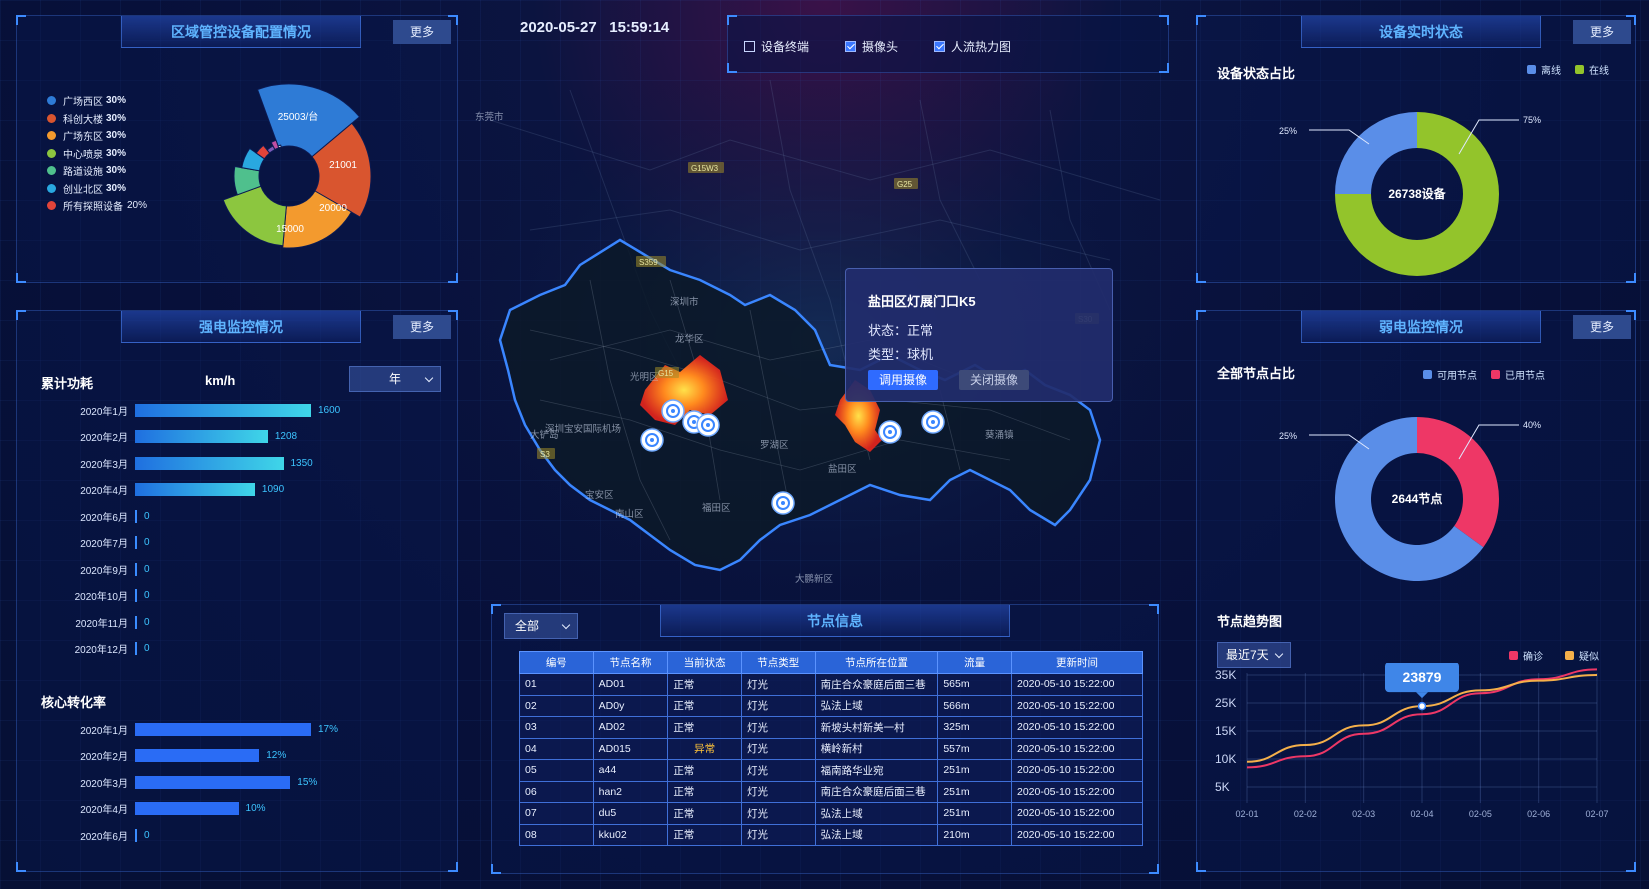  Describe the element at coordinates (141, 809) in the screenshot. I see `bar-row: 2020年4月 10%` at that location.